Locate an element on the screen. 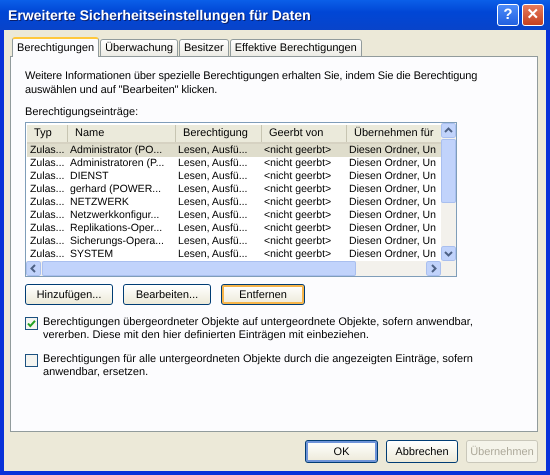  dialog-button: Abbrechen is located at coordinates (422, 451).